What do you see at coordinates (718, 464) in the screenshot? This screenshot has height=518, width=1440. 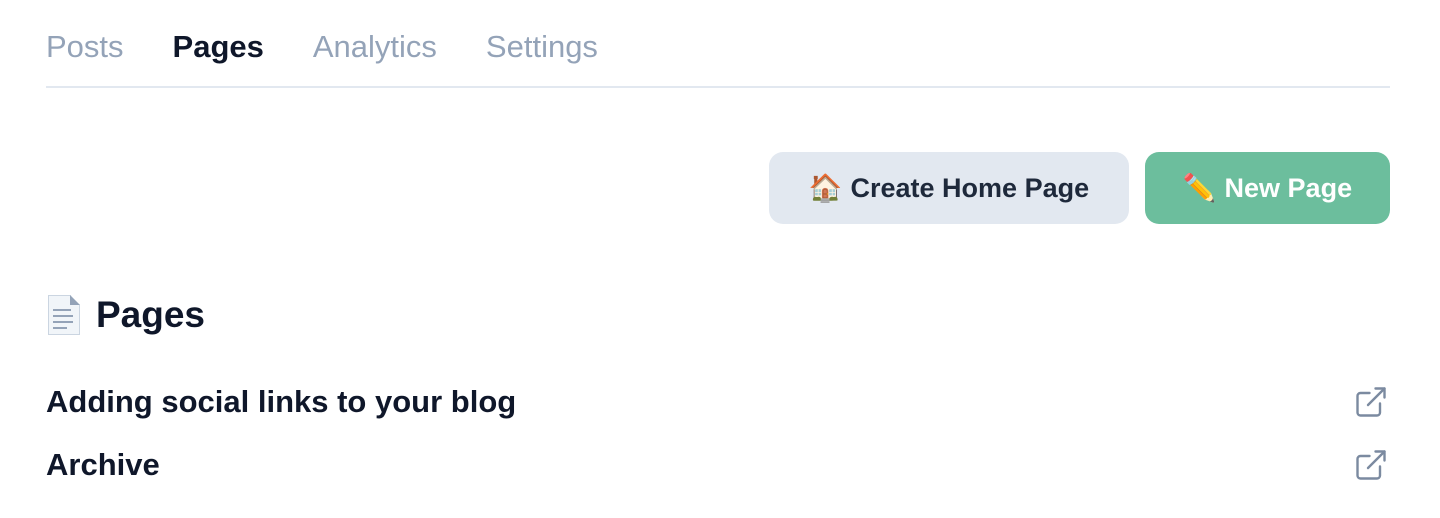 I see `list-item: Archive` at bounding box center [718, 464].